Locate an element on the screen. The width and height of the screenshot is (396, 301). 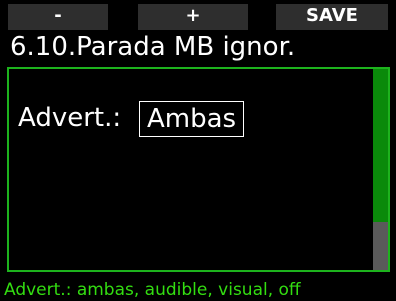
help-text: Advert.: ambas, audible, visual, off is located at coordinates (152, 290).